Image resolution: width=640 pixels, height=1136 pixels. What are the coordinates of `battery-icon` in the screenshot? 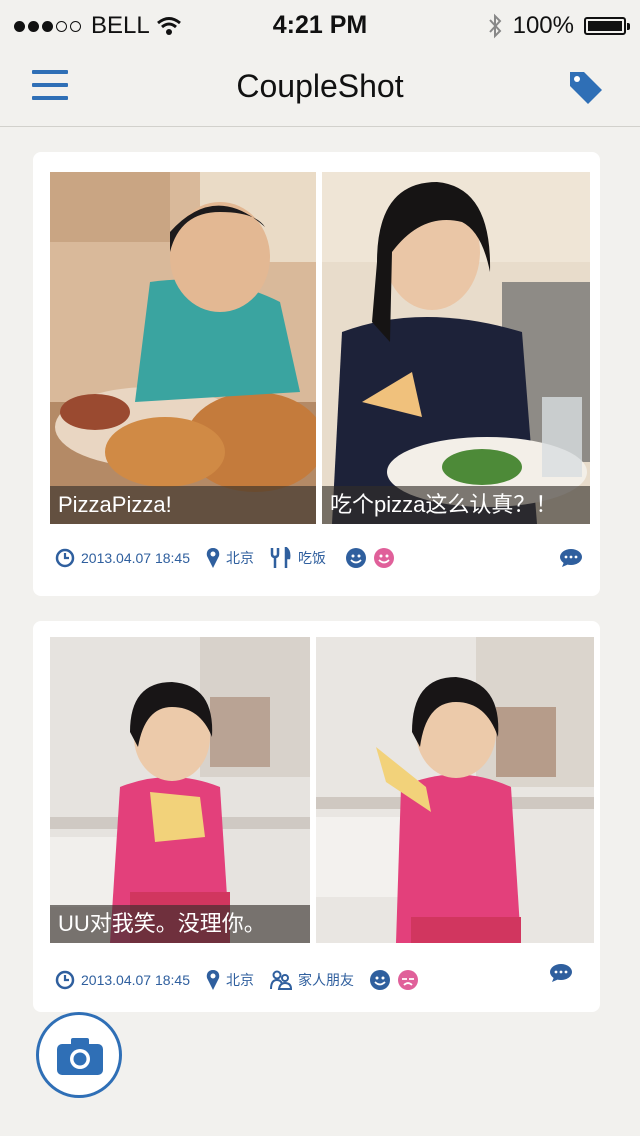 It's located at (607, 26).